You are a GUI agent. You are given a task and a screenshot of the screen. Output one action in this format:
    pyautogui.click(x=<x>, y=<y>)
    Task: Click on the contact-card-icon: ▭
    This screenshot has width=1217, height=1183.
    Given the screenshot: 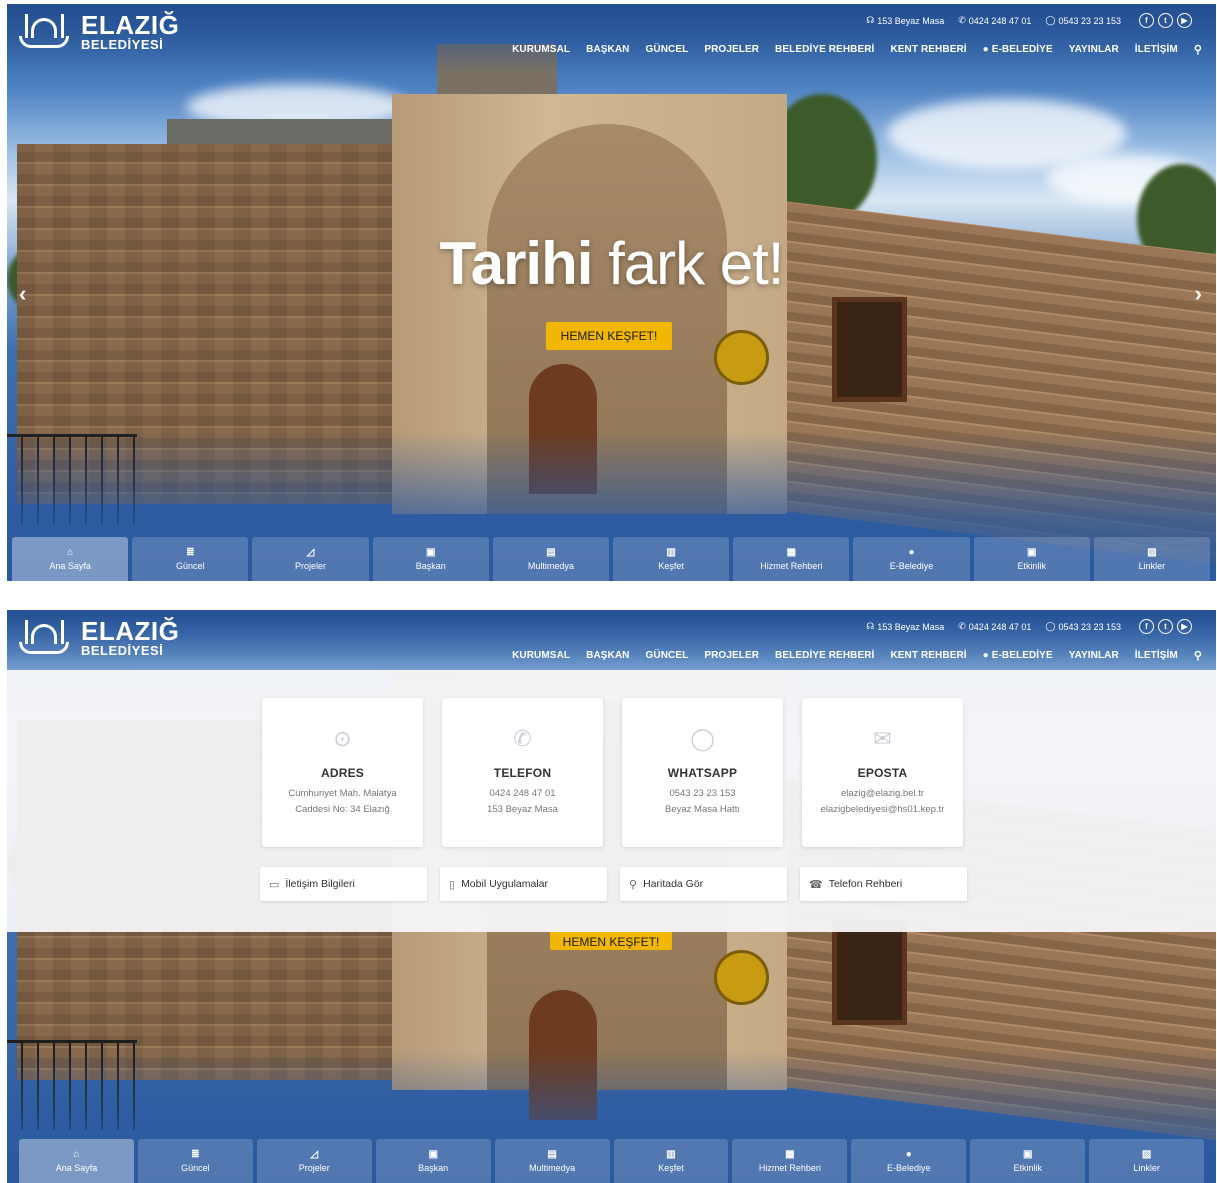 What is the action you would take?
    pyautogui.click(x=274, y=884)
    